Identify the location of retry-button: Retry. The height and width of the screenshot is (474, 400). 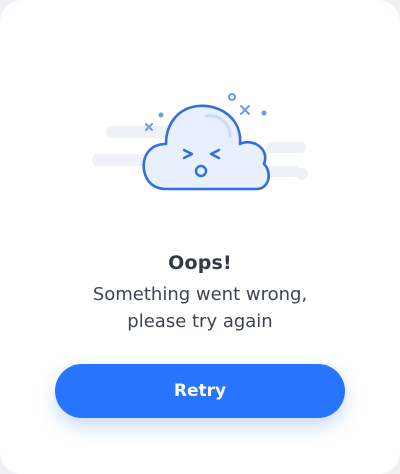
(200, 391).